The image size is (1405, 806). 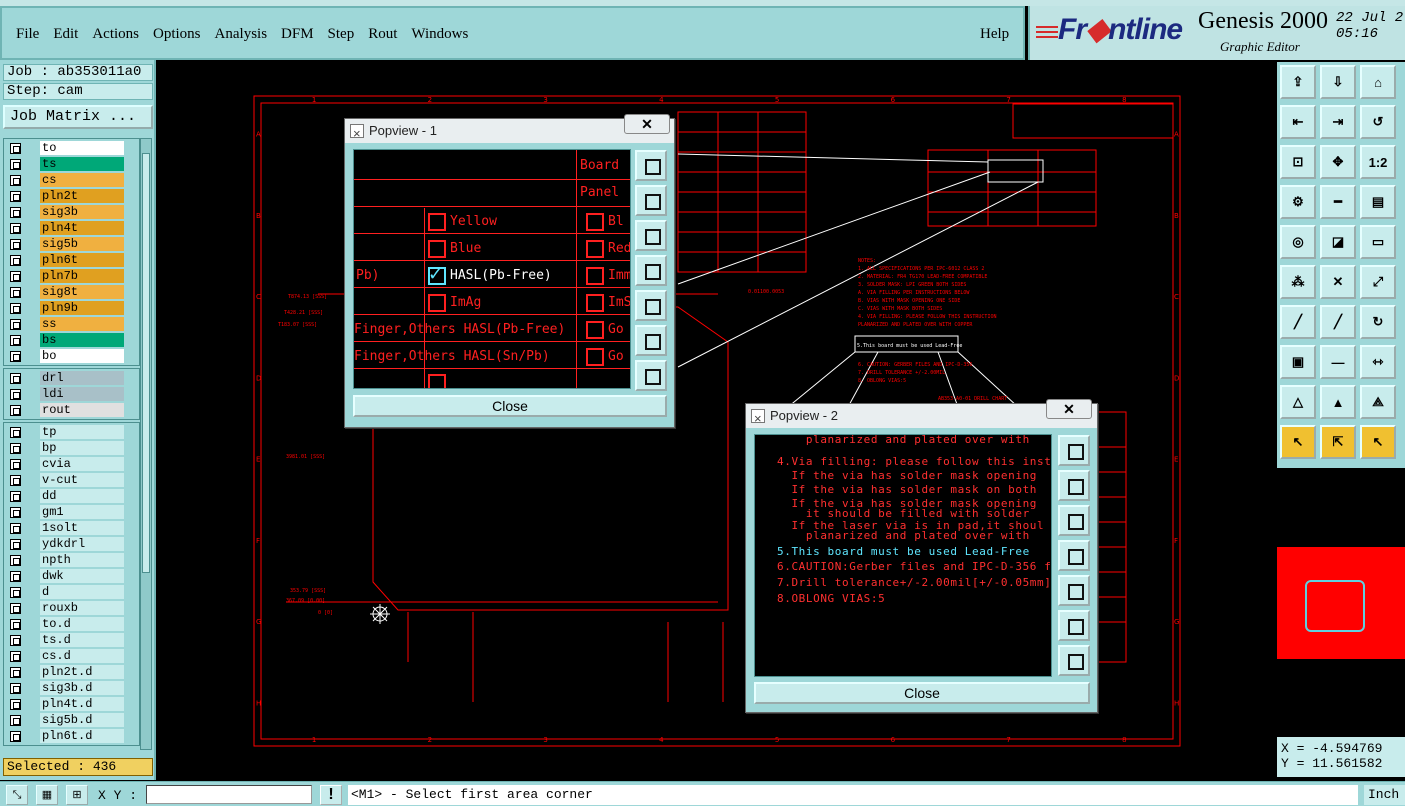 What do you see at coordinates (177, 34) in the screenshot?
I see `menu-options: Options` at bounding box center [177, 34].